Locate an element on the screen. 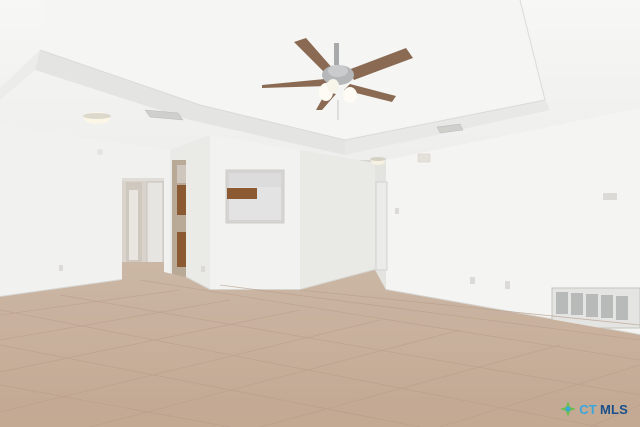  mls-logo-icon is located at coordinates (568, 409).